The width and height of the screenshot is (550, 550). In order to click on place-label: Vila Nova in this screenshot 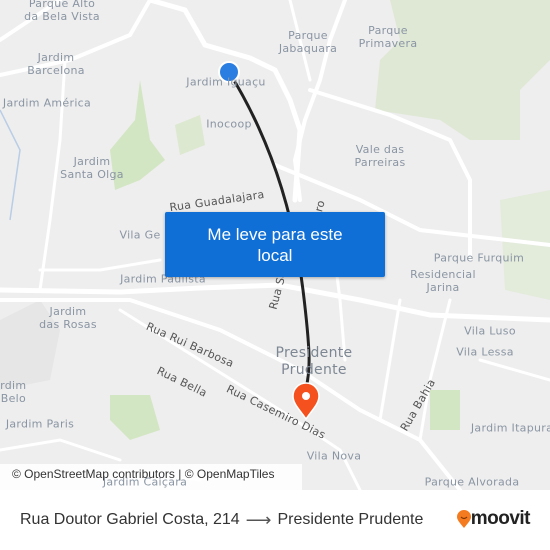, I will do `click(334, 456)`.